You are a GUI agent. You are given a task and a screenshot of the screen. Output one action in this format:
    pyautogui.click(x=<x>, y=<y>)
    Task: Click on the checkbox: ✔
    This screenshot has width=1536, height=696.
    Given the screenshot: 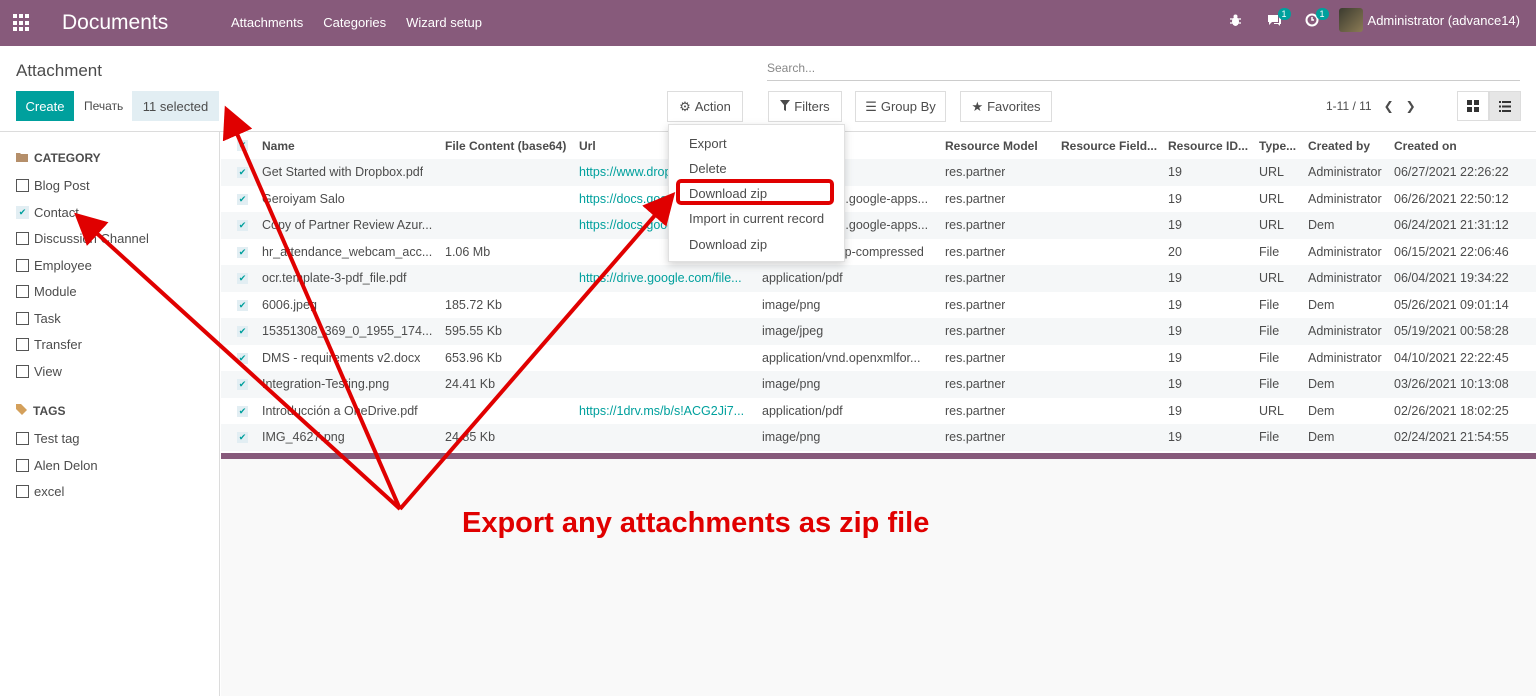 What is the action you would take?
    pyautogui.click(x=22, y=212)
    